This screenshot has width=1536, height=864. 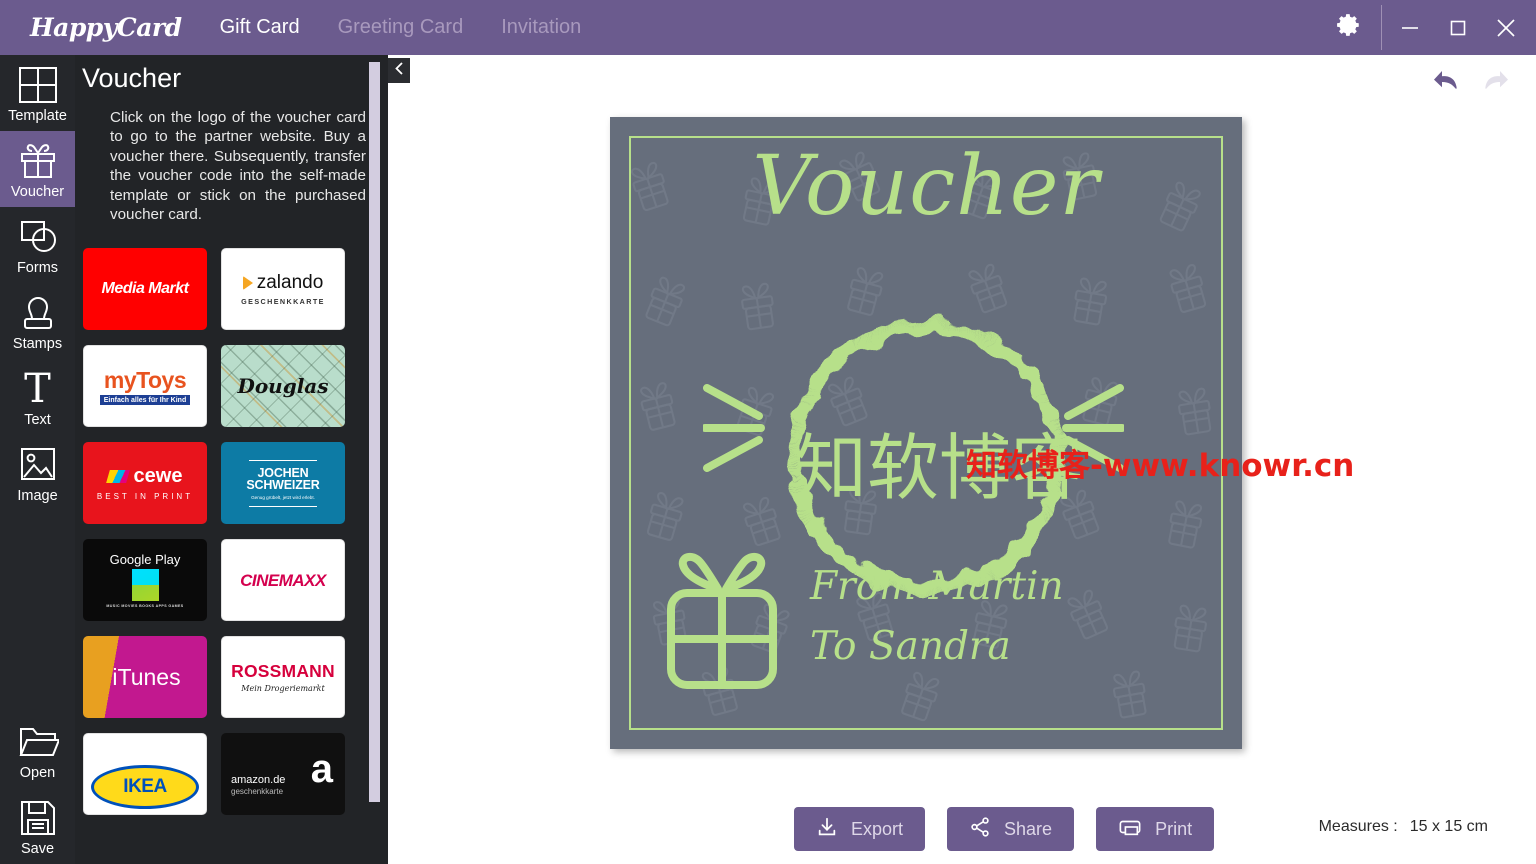 What do you see at coordinates (145, 400) in the screenshot?
I see `voucher-tile-subtitle: Einfach alles für Ihr Kind` at bounding box center [145, 400].